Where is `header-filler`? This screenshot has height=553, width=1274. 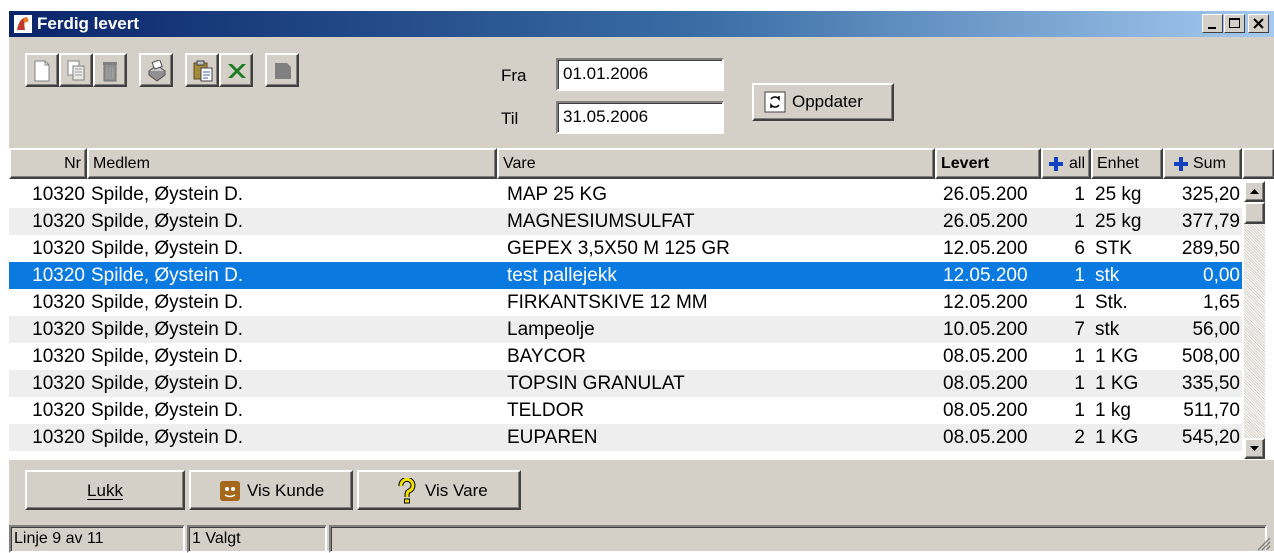 header-filler is located at coordinates (1258, 163).